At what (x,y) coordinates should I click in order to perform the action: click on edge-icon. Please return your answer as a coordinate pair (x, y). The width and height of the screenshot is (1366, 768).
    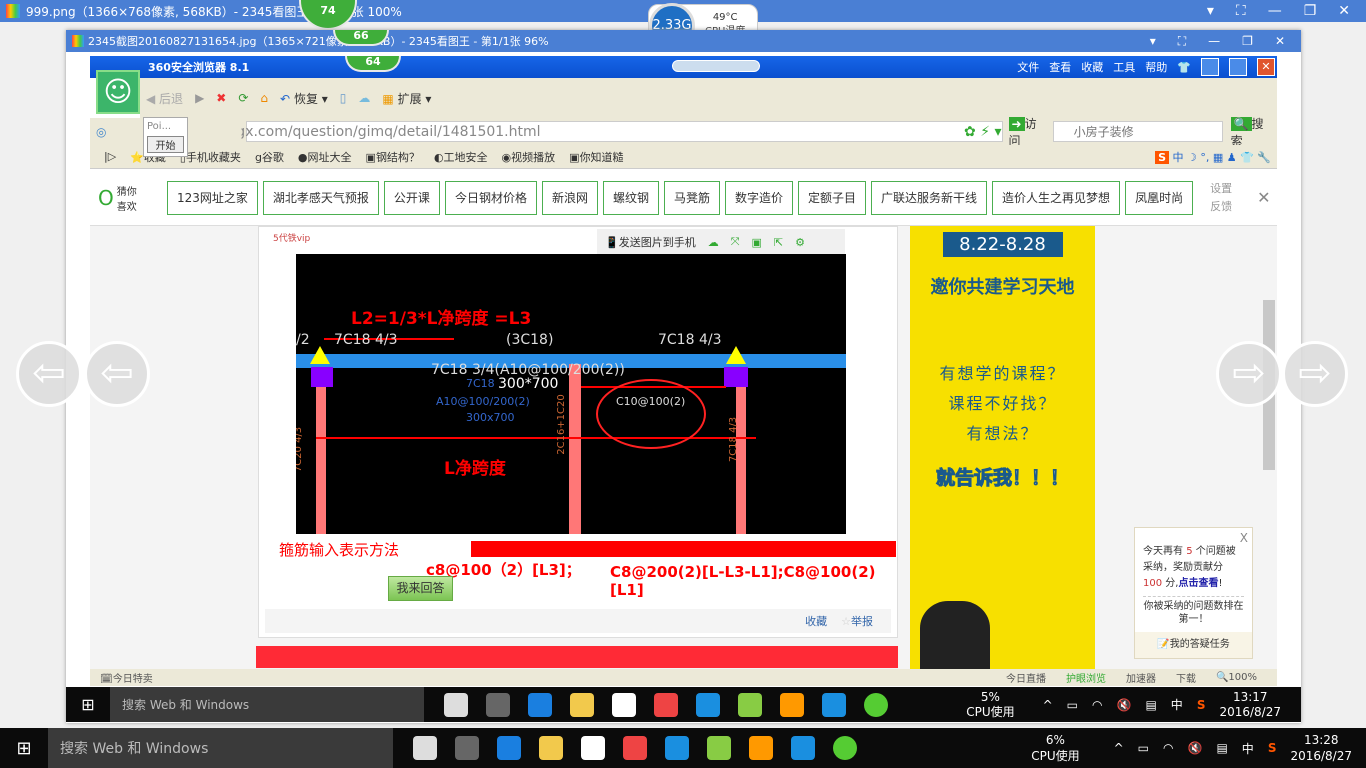
    Looking at the image, I should click on (509, 748).